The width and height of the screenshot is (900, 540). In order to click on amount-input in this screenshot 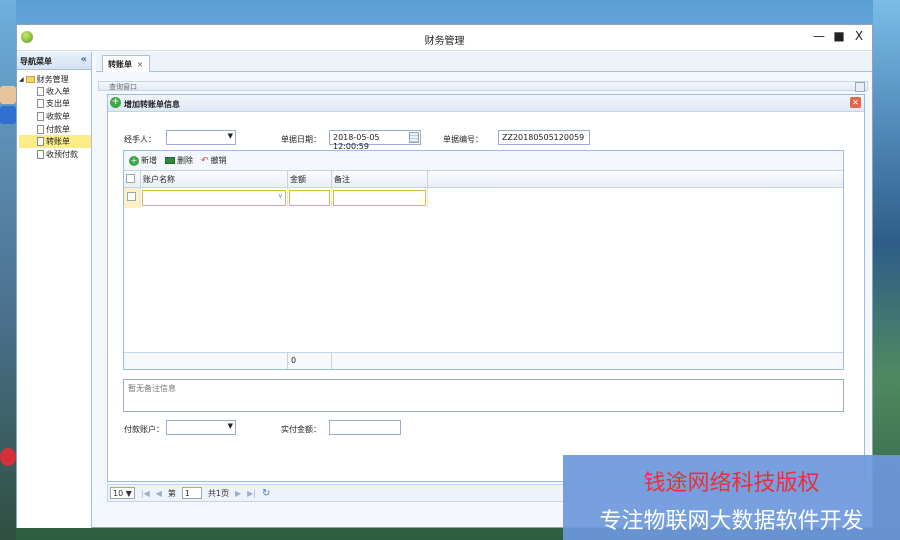, I will do `click(309, 198)`.